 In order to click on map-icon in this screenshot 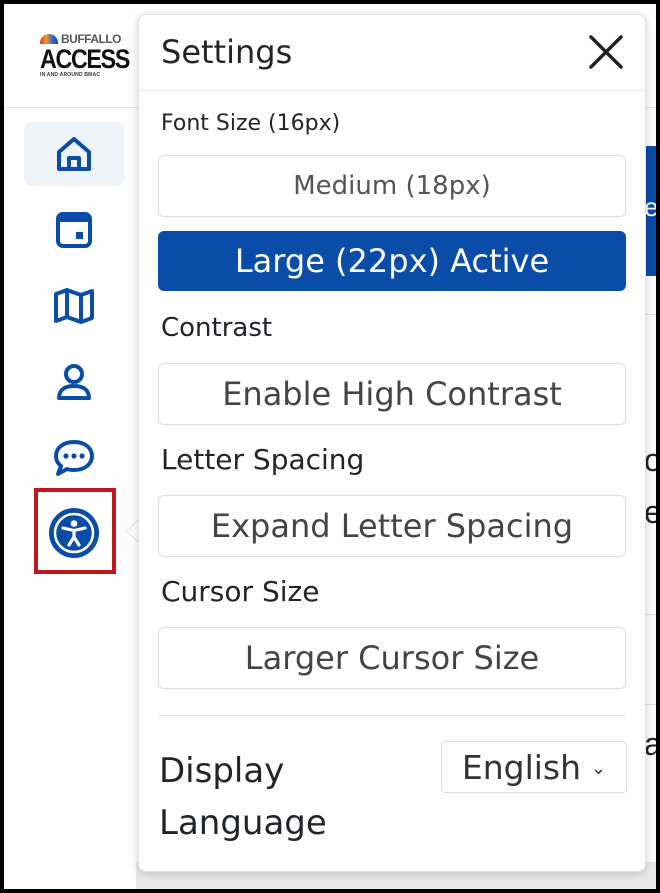, I will do `click(74, 306)`.